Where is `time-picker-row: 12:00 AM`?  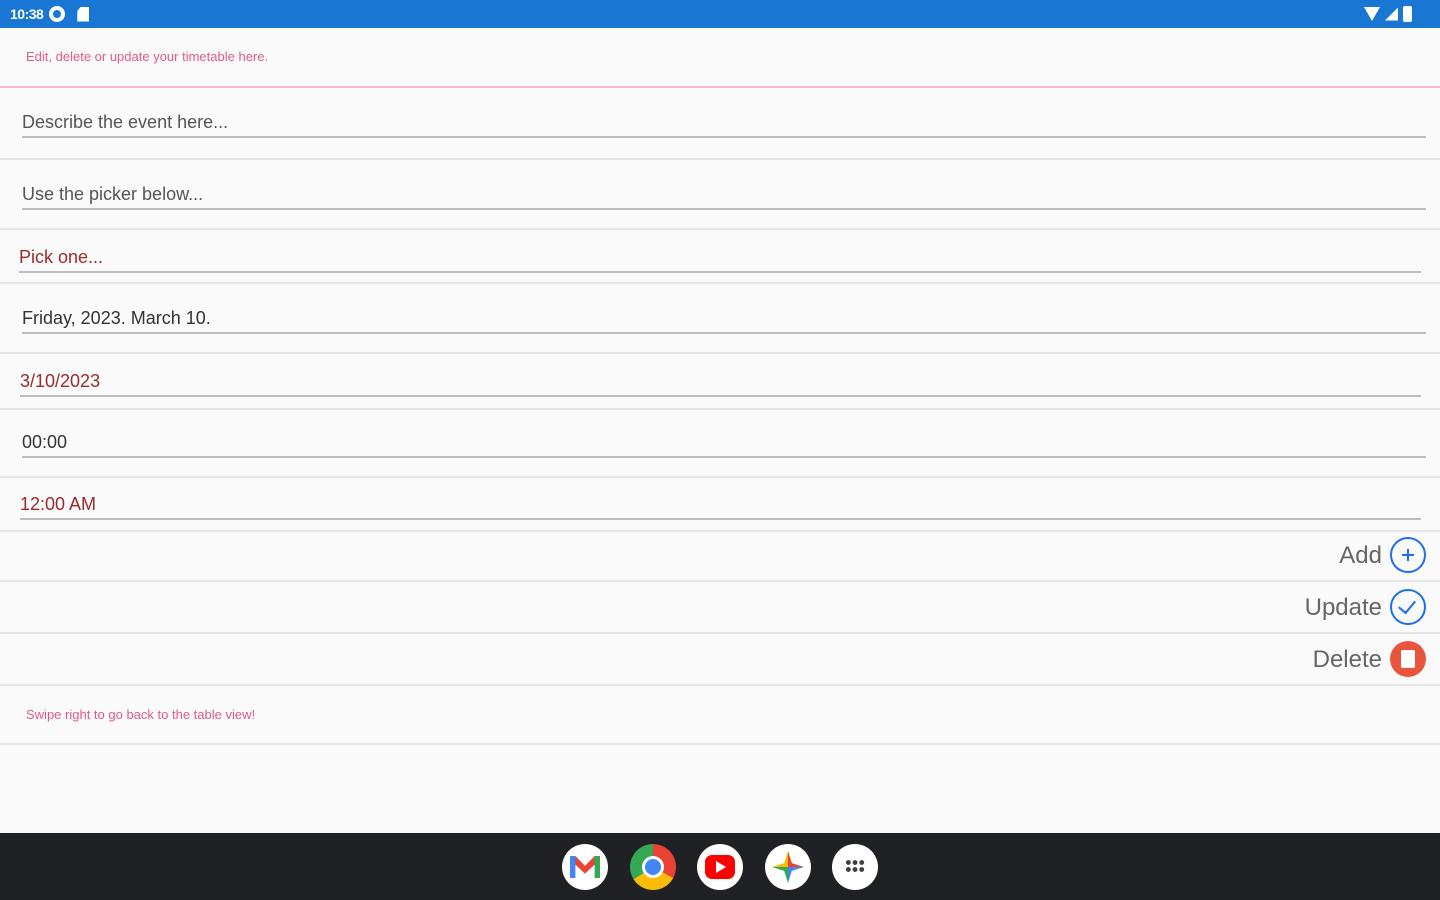 time-picker-row: 12:00 AM is located at coordinates (720, 505).